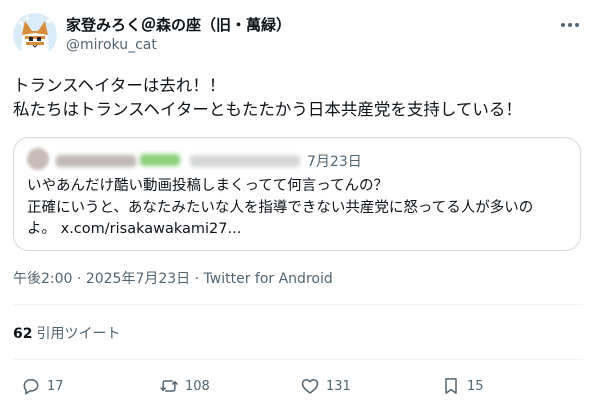 This screenshot has width=596, height=418. What do you see at coordinates (42, 279) in the screenshot?
I see `tweet-time: 午後2:00` at bounding box center [42, 279].